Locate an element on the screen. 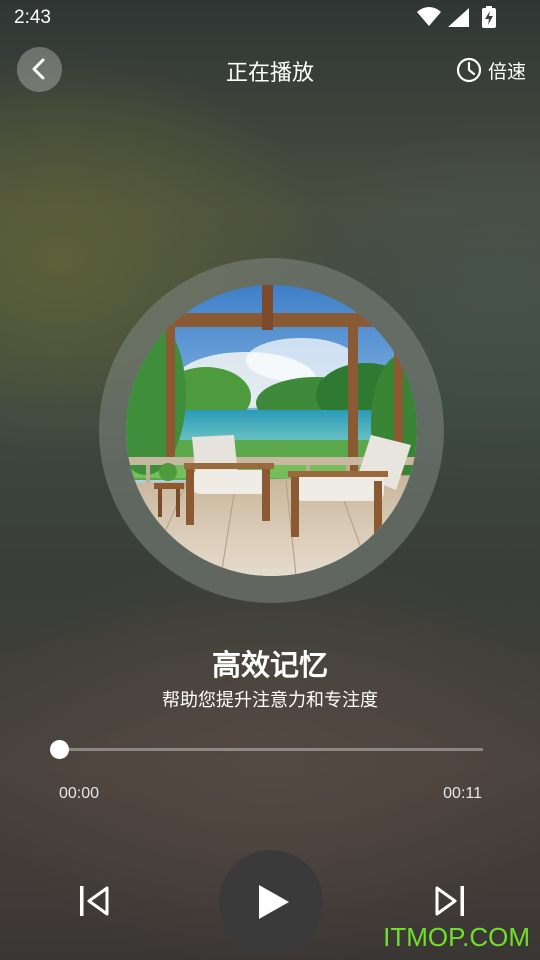 The height and width of the screenshot is (960, 540). watermark: ITMOP.COM is located at coordinates (456, 937).